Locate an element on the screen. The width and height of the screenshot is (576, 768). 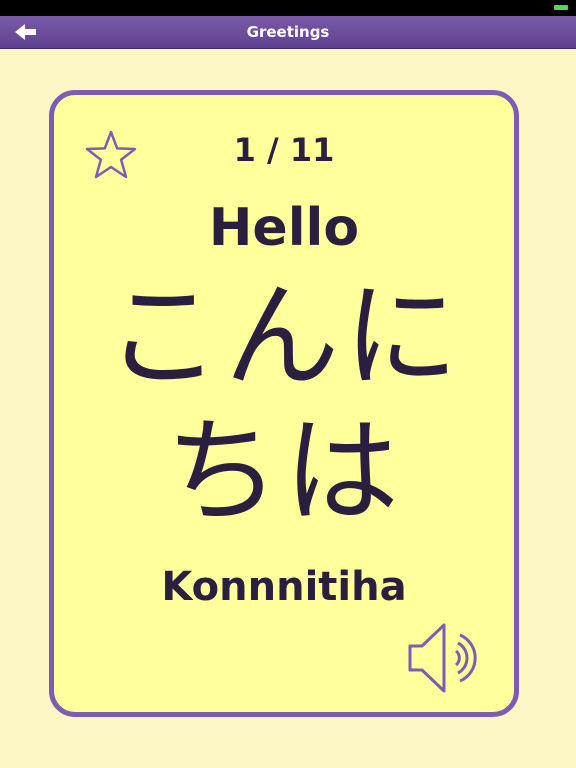
back-button is located at coordinates (27, 32).